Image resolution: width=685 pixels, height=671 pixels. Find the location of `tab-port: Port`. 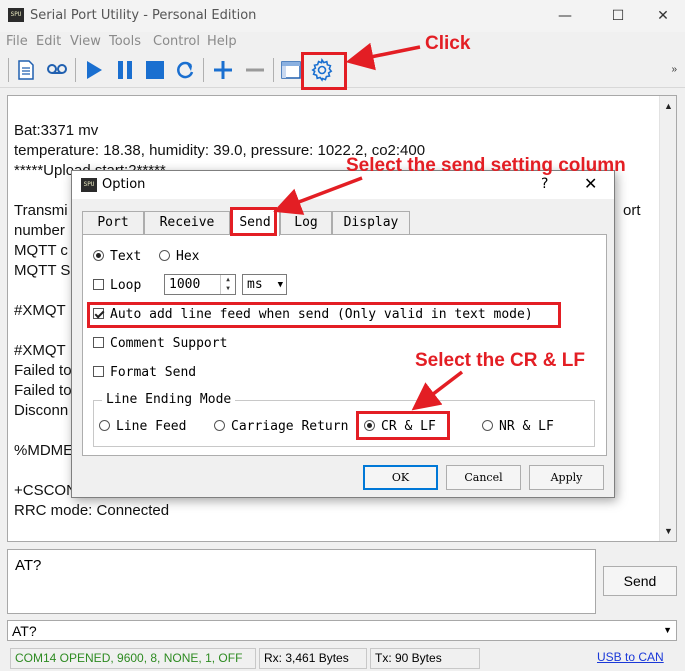

tab-port: Port is located at coordinates (113, 223).